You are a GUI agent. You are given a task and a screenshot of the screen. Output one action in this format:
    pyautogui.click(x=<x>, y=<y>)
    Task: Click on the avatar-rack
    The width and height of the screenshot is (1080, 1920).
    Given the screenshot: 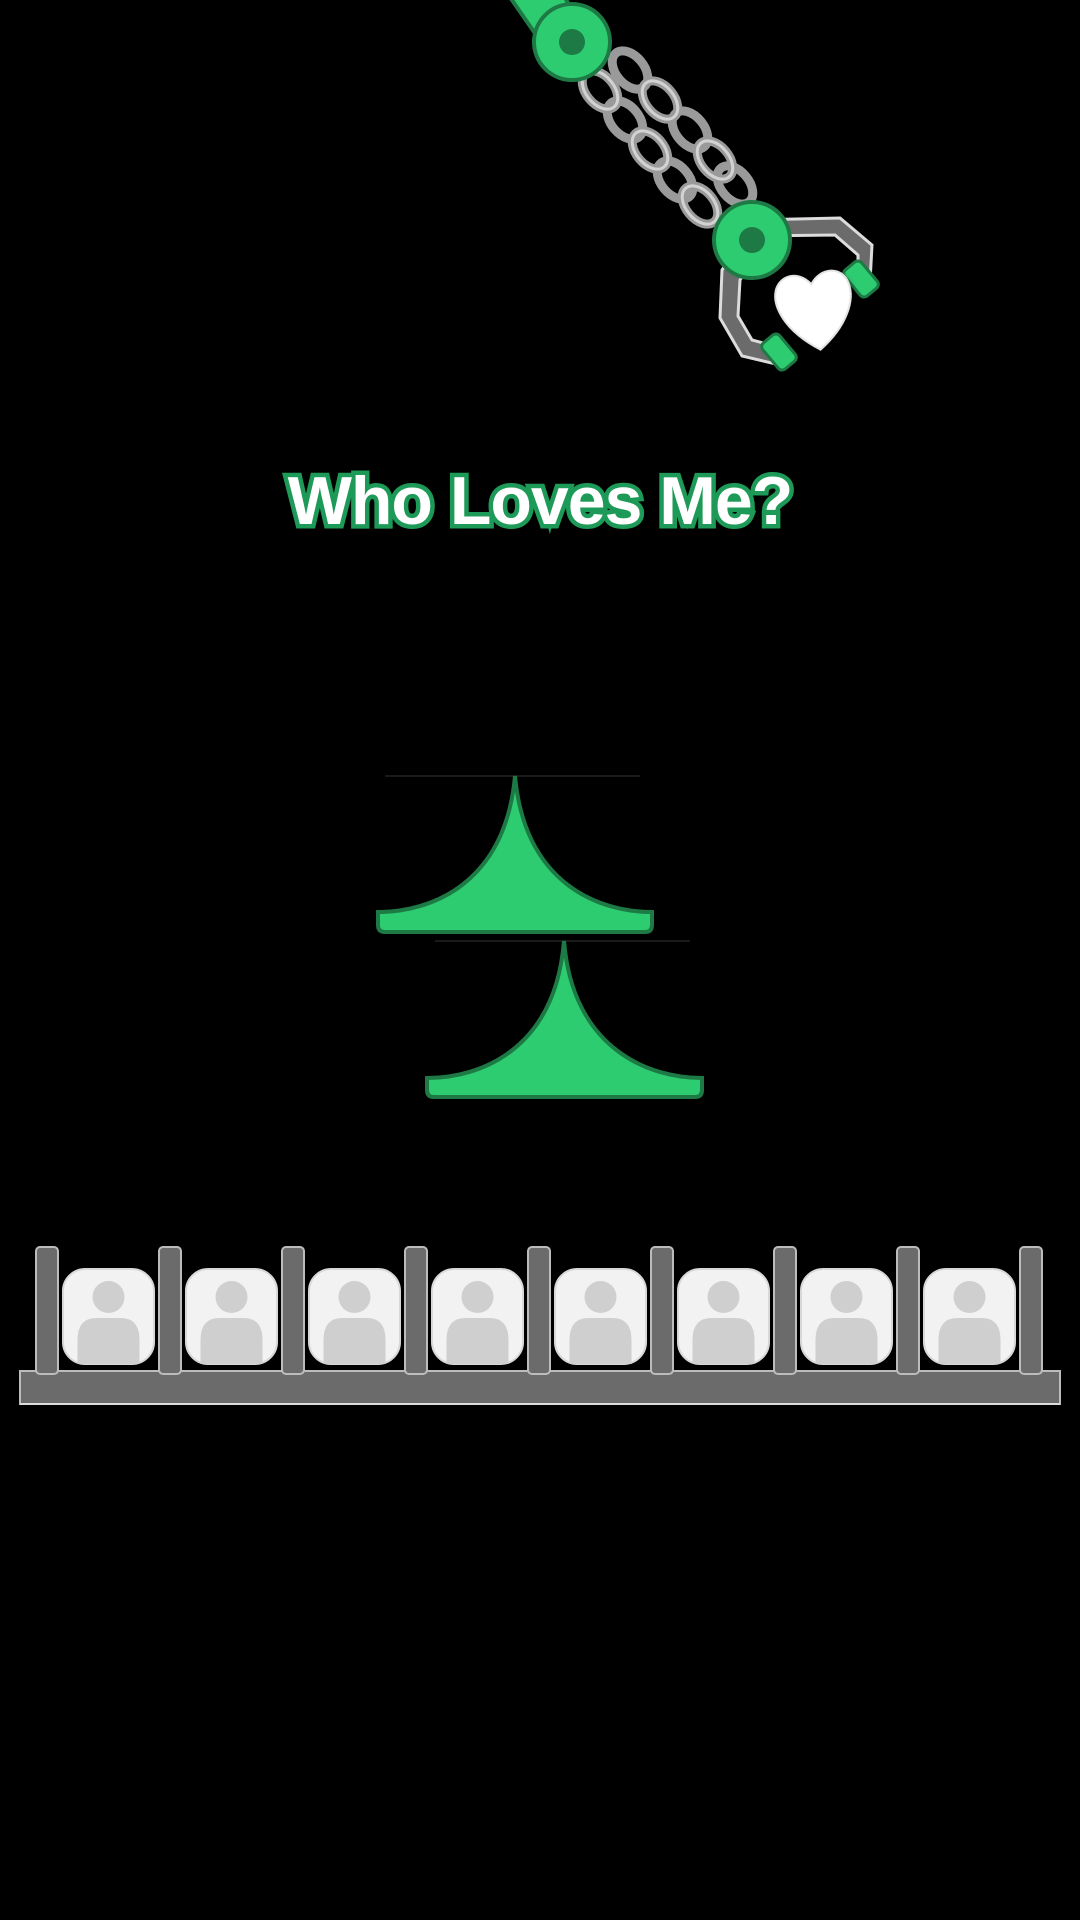 What is the action you would take?
    pyautogui.click(x=540, y=1325)
    